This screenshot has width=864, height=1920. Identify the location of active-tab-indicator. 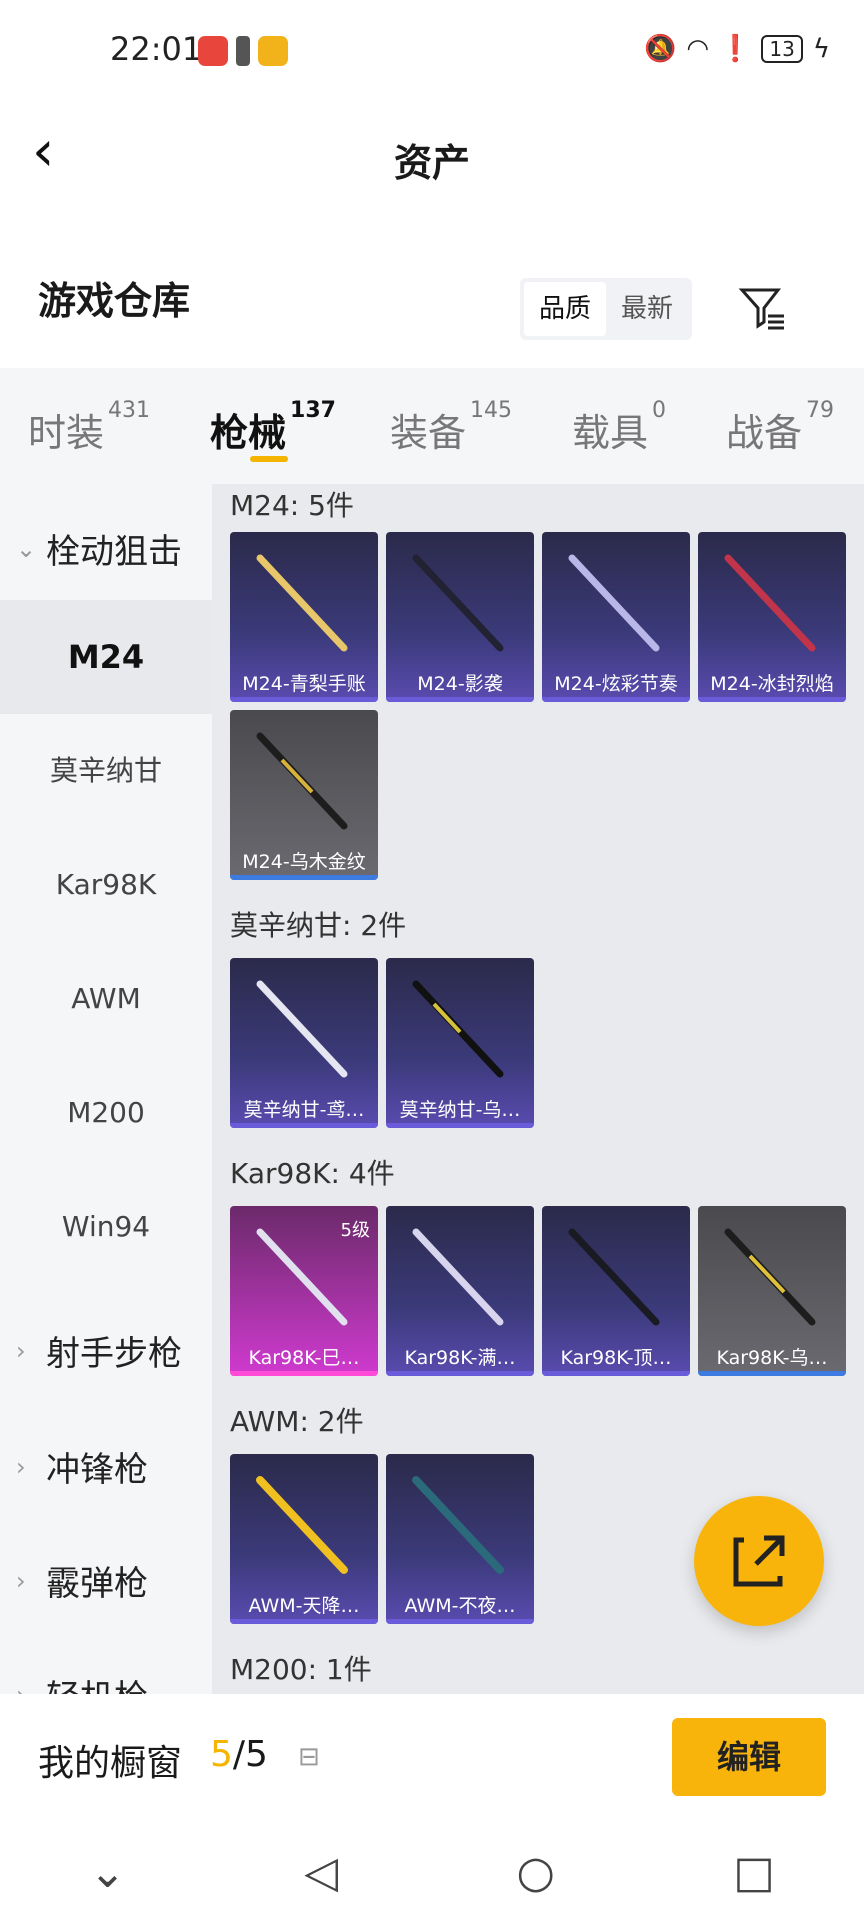
(269, 459).